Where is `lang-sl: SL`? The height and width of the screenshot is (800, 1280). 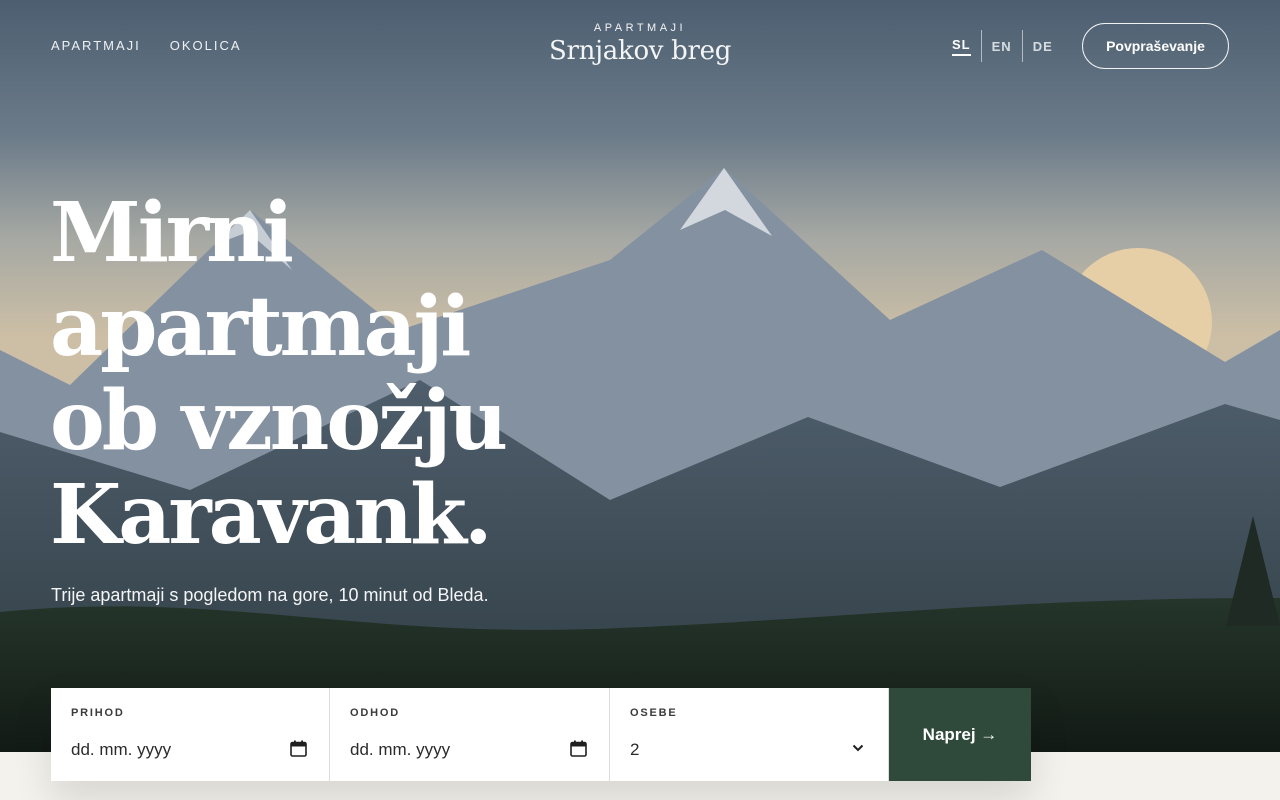 lang-sl: SL is located at coordinates (961, 46).